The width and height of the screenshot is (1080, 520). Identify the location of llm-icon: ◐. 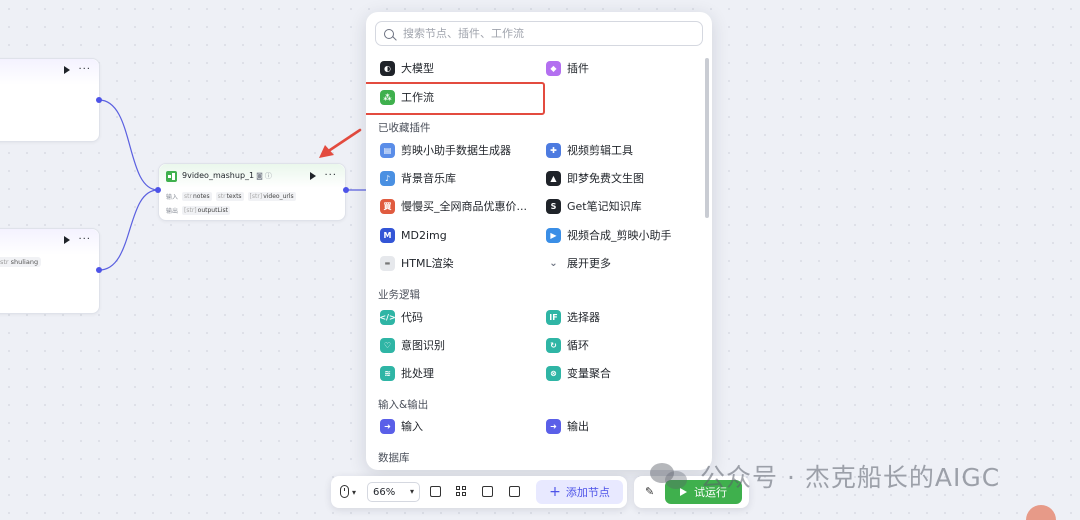
(387, 68).